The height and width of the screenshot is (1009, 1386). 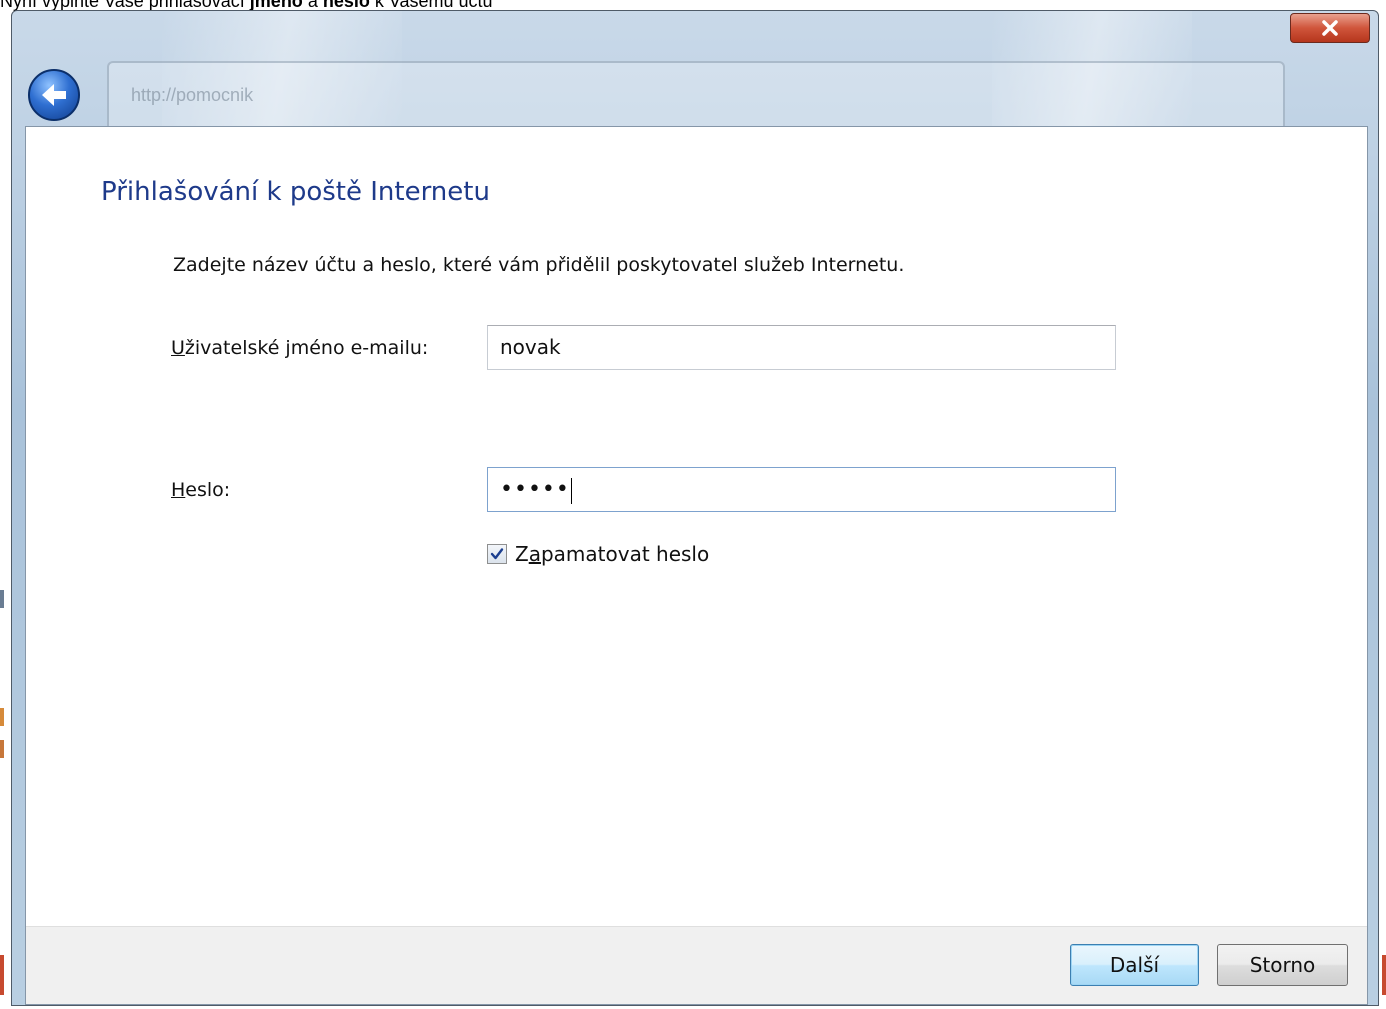 I want to click on remember-label-mnemonic: a, so click(x=534, y=554).